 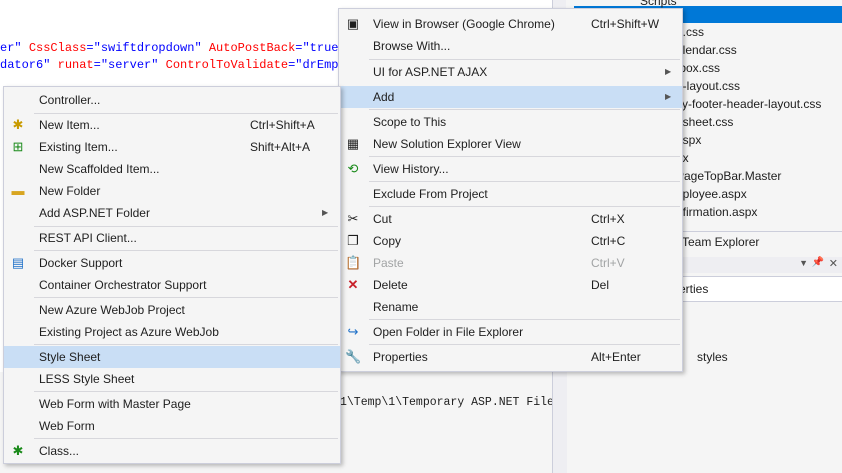 I want to click on menu-item-add: Add ▶, so click(x=510, y=97).